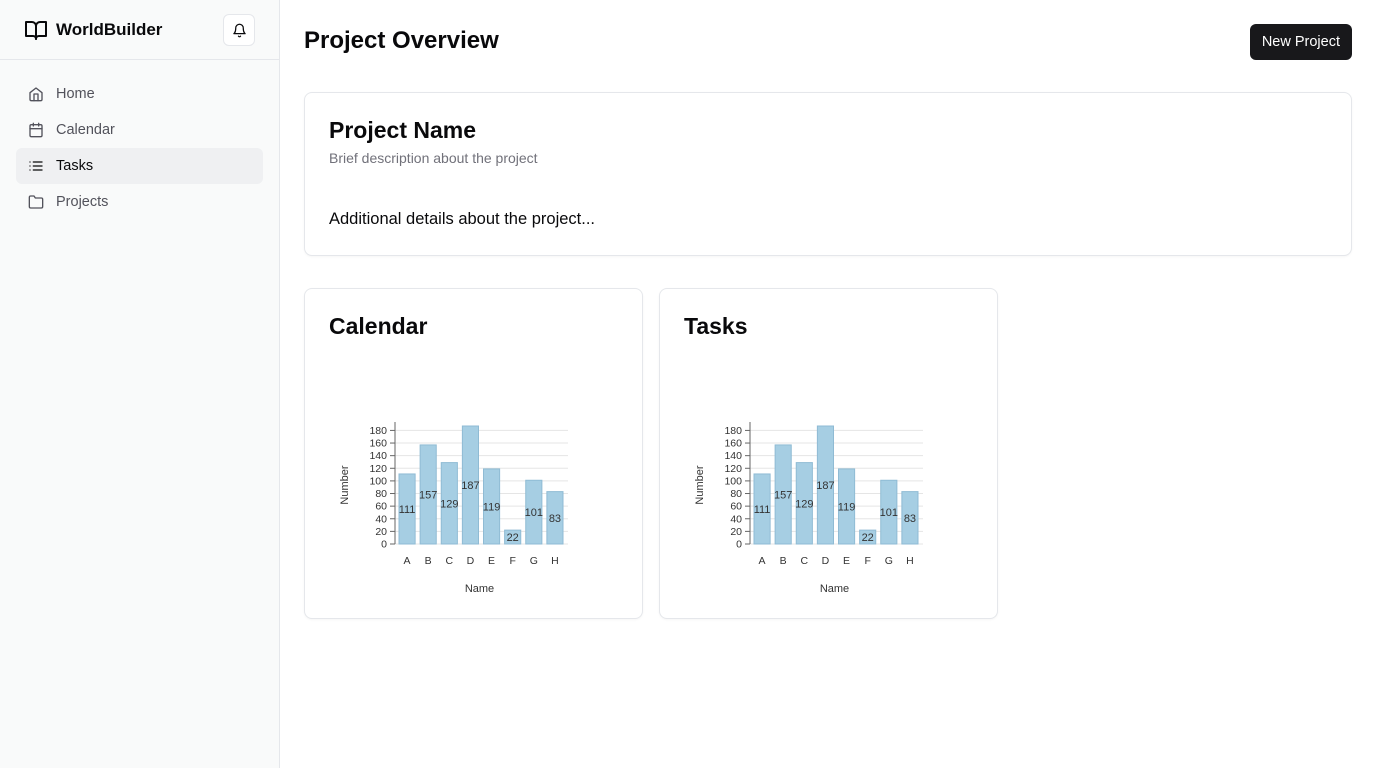  I want to click on sidebar-item-home: Home, so click(139, 94).